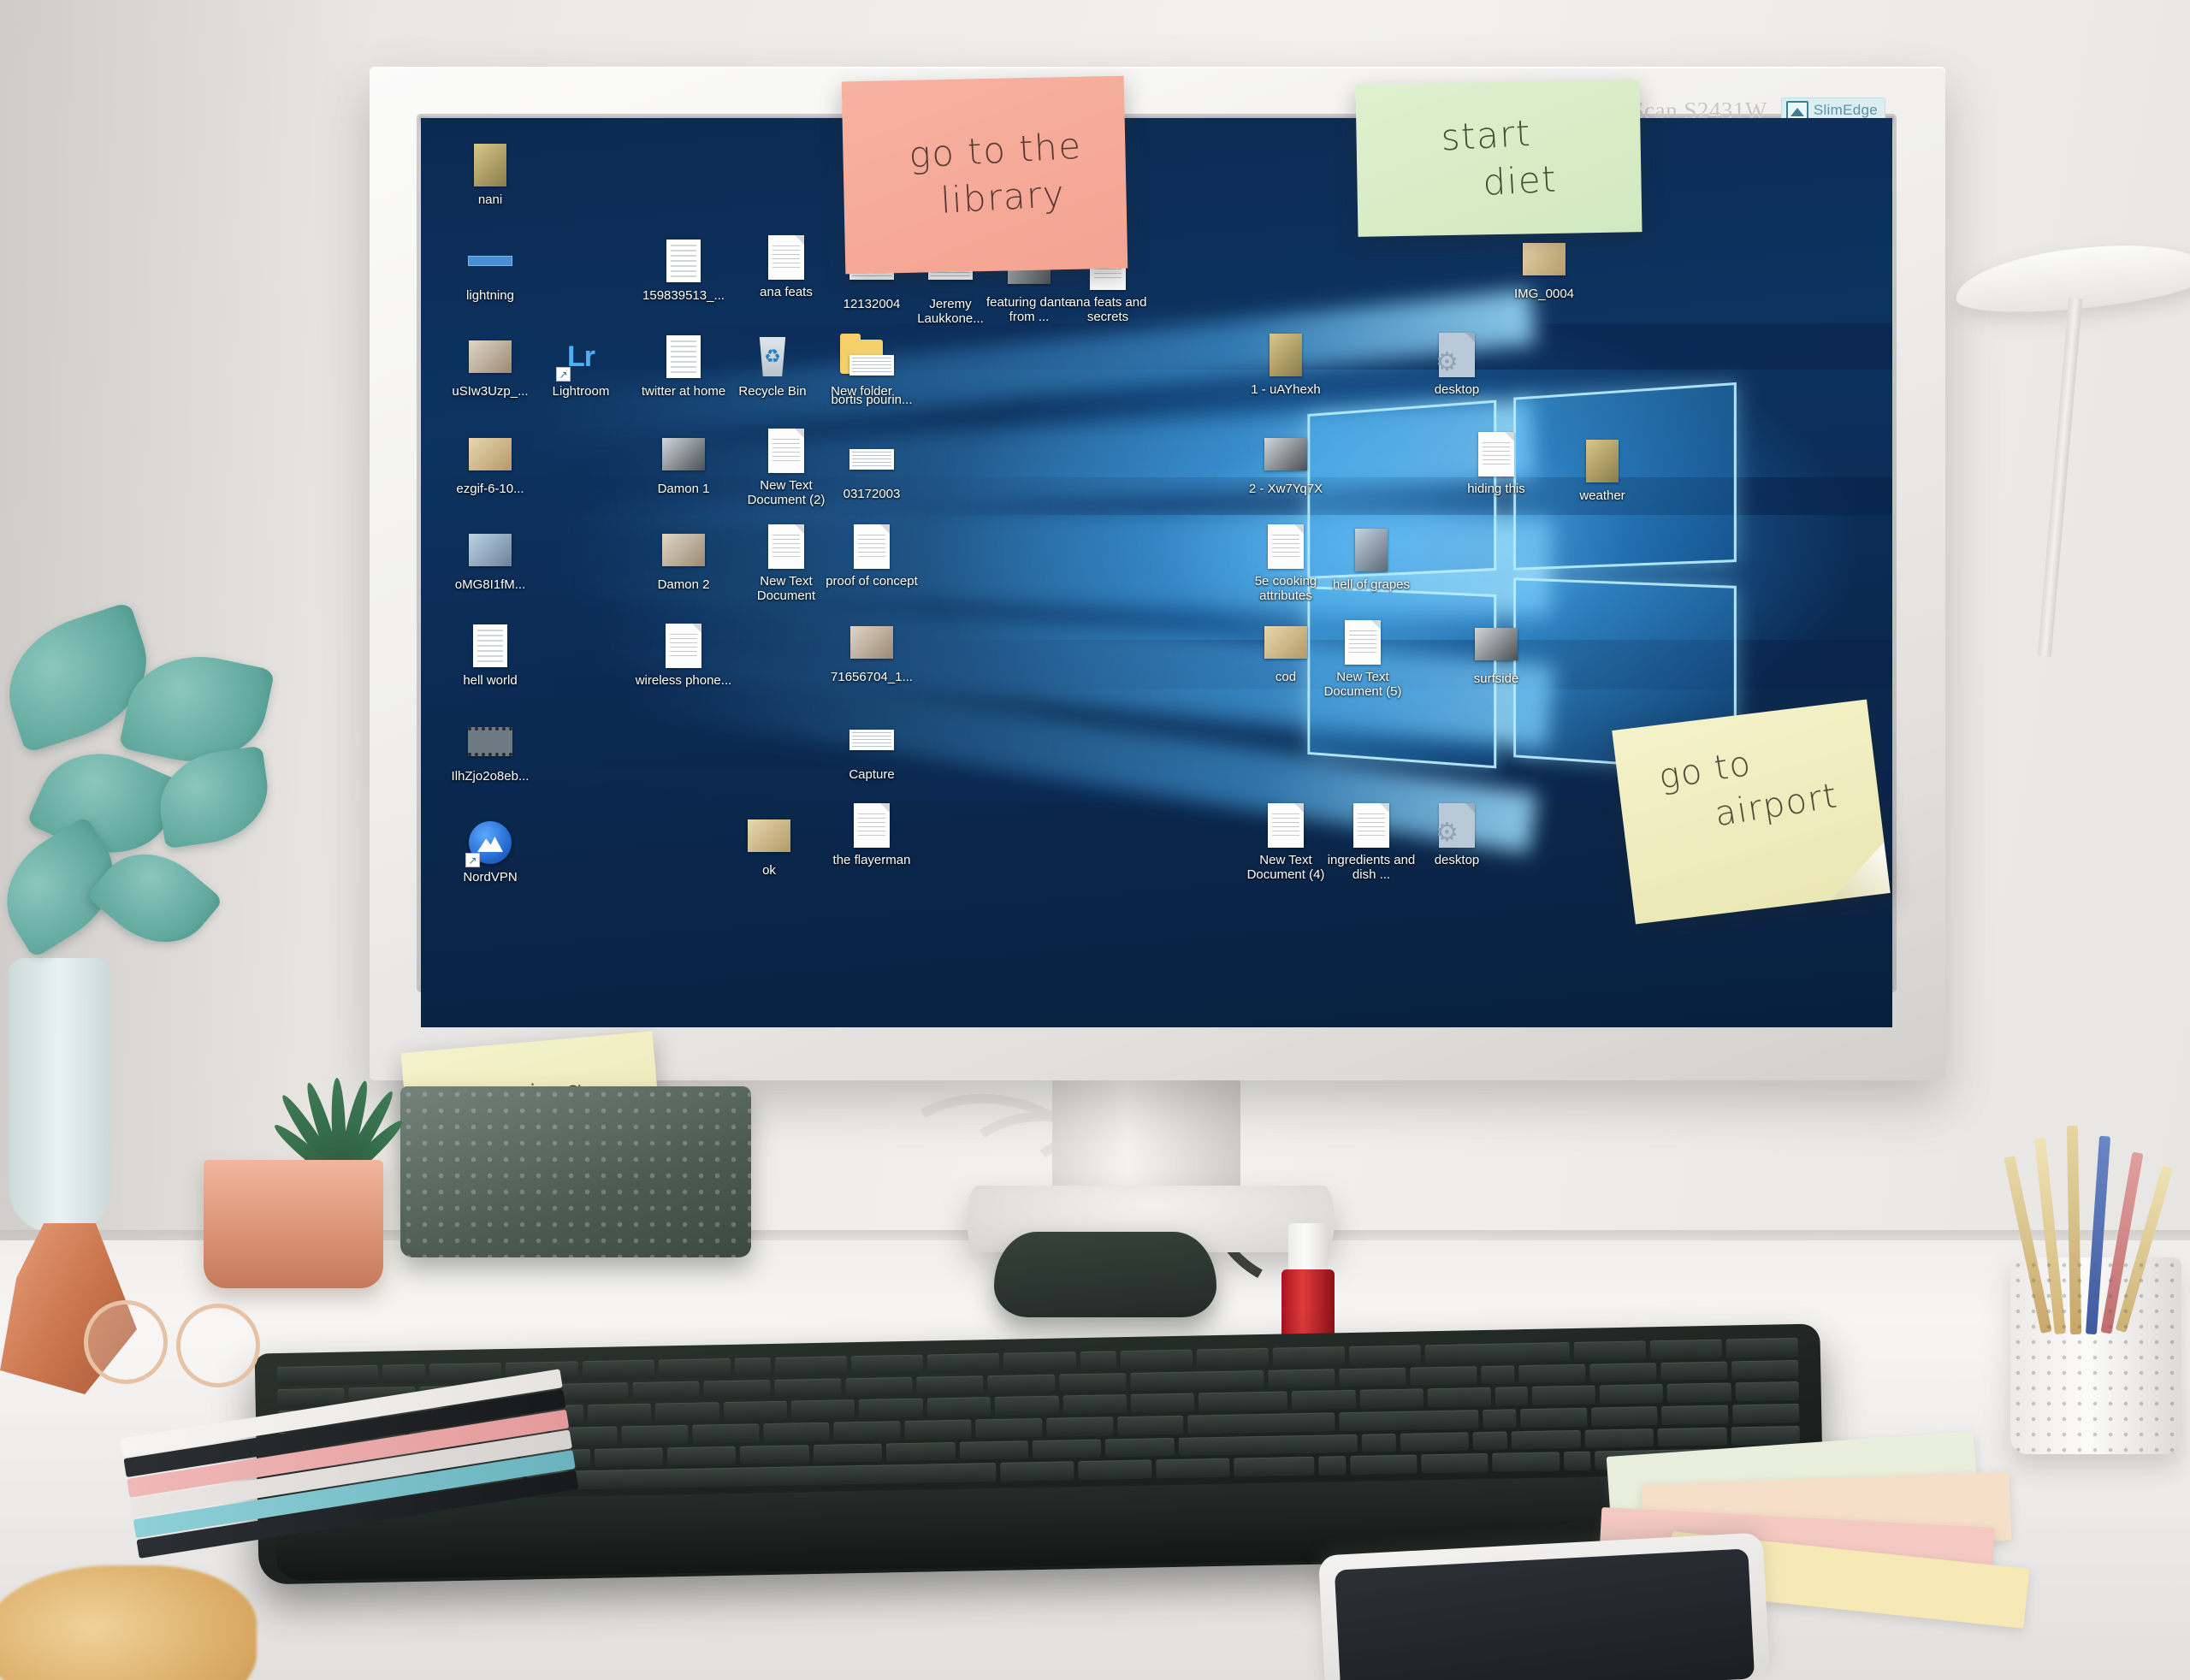 This screenshot has width=2190, height=1680. Describe the element at coordinates (1371, 560) in the screenshot. I see `desktop-icon: hell of grapes` at that location.